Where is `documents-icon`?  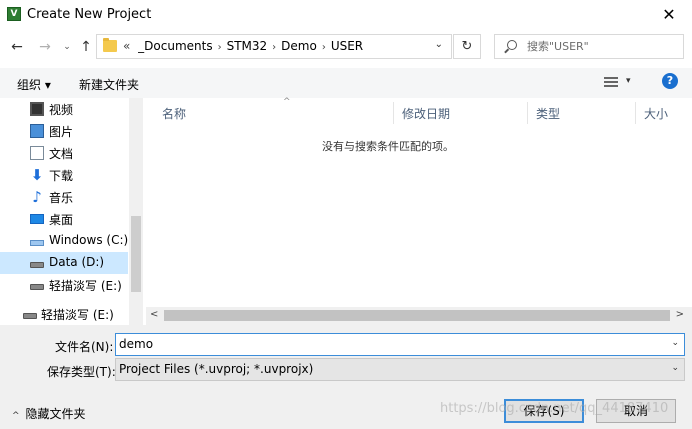 documents-icon is located at coordinates (37, 153).